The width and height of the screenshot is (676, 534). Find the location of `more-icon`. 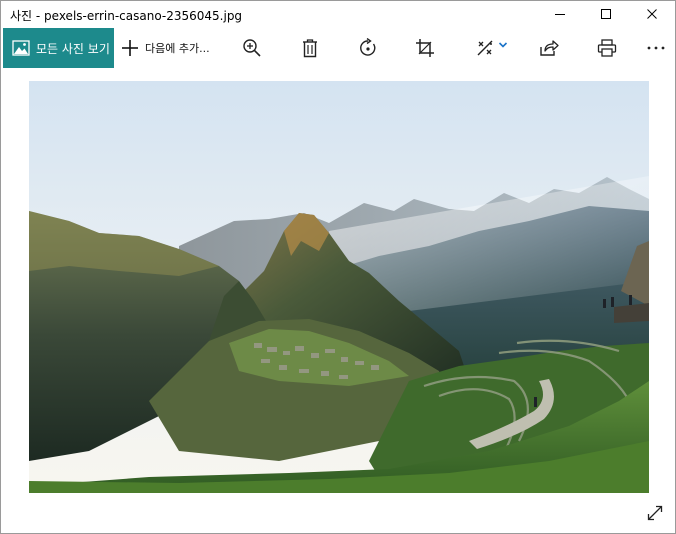

more-icon is located at coordinates (656, 48).